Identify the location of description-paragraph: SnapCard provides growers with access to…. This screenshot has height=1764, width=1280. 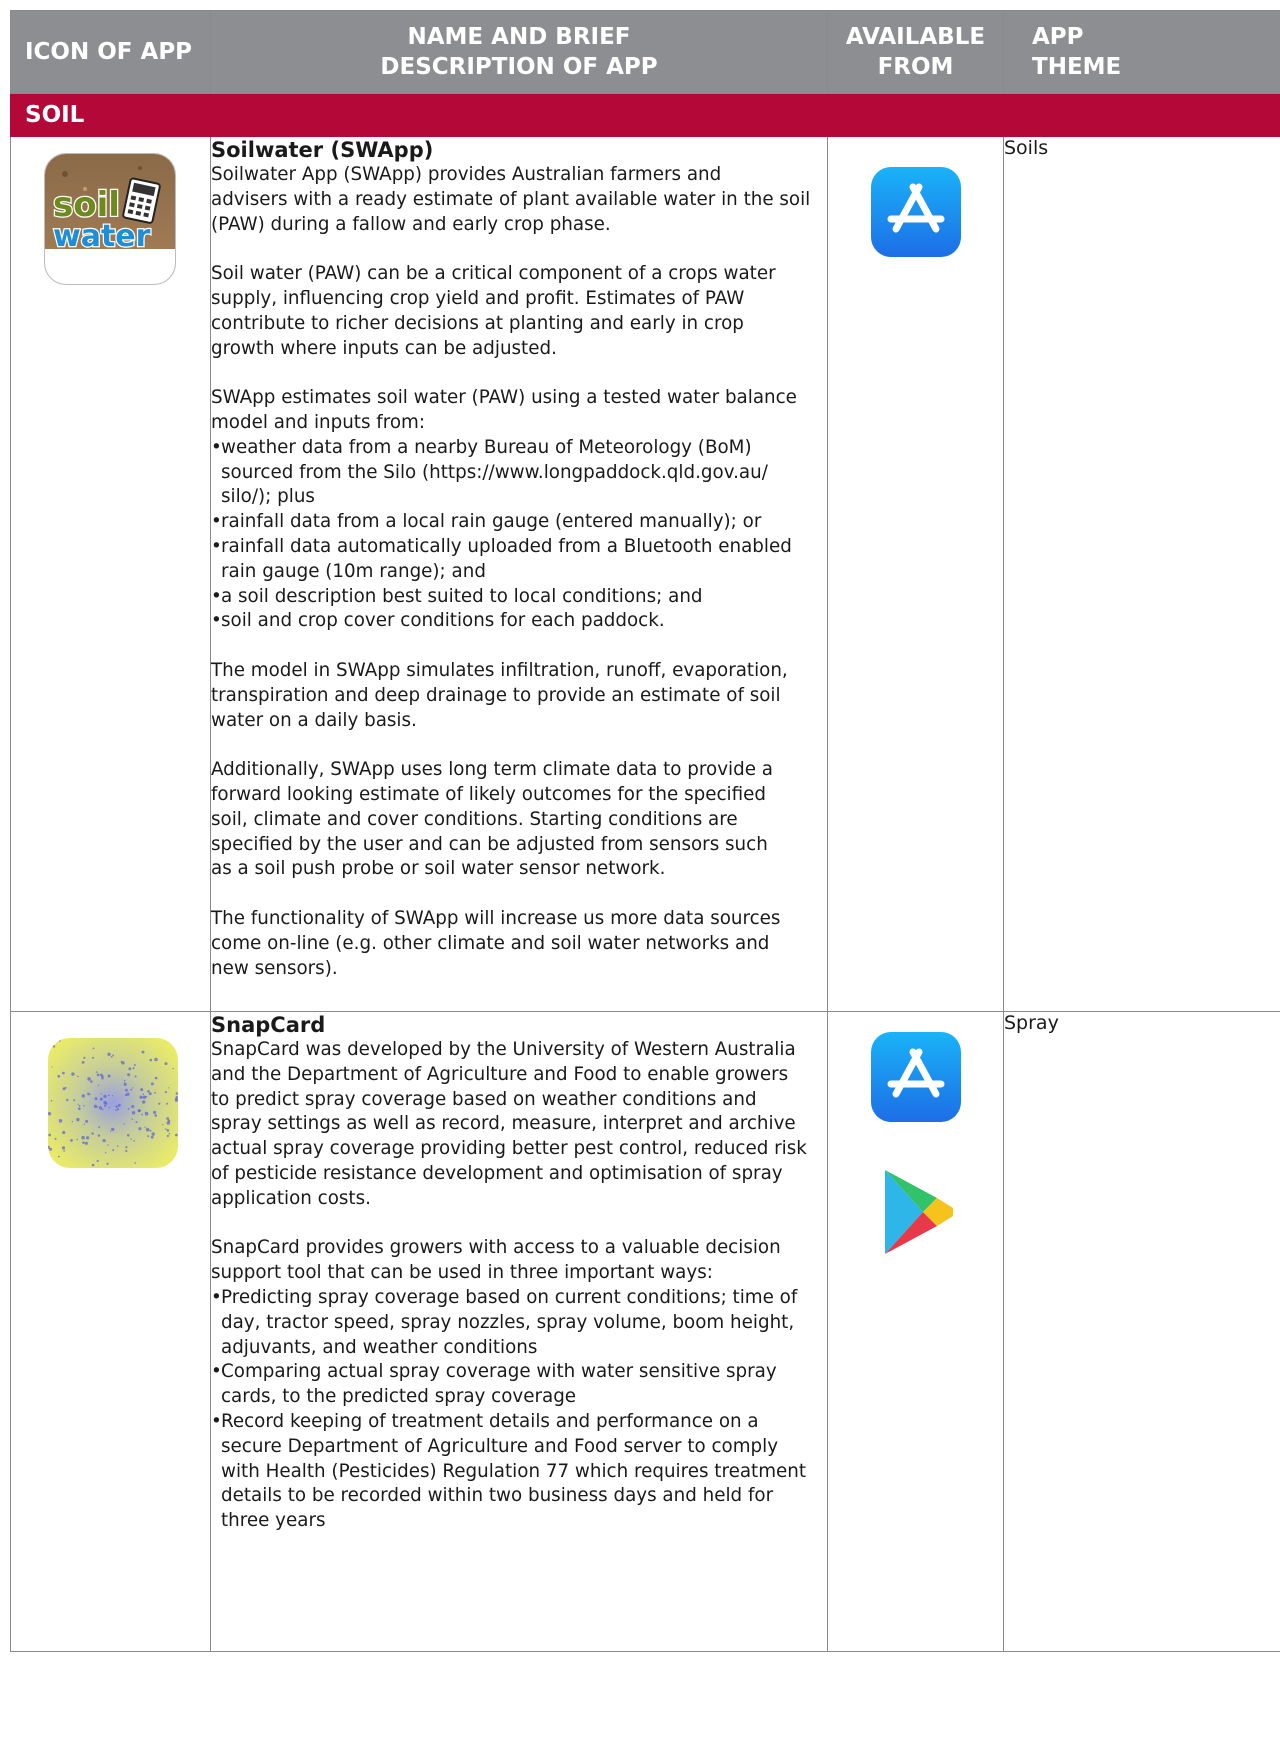
(496, 1260).